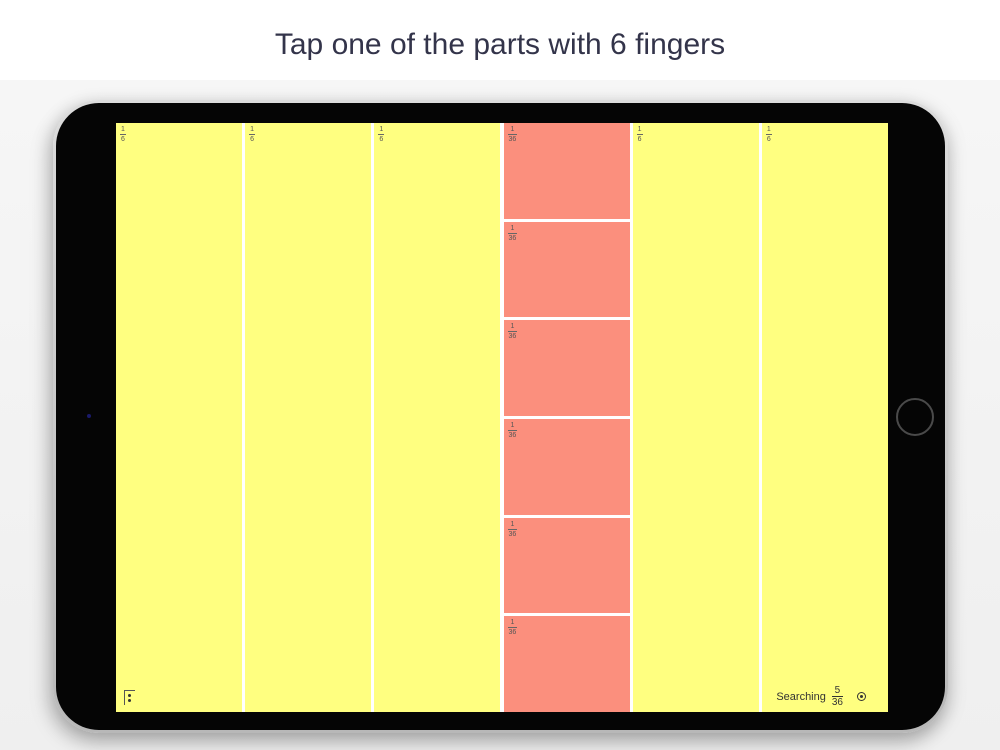 The height and width of the screenshot is (750, 1000). What do you see at coordinates (915, 417) in the screenshot?
I see `home-button` at bounding box center [915, 417].